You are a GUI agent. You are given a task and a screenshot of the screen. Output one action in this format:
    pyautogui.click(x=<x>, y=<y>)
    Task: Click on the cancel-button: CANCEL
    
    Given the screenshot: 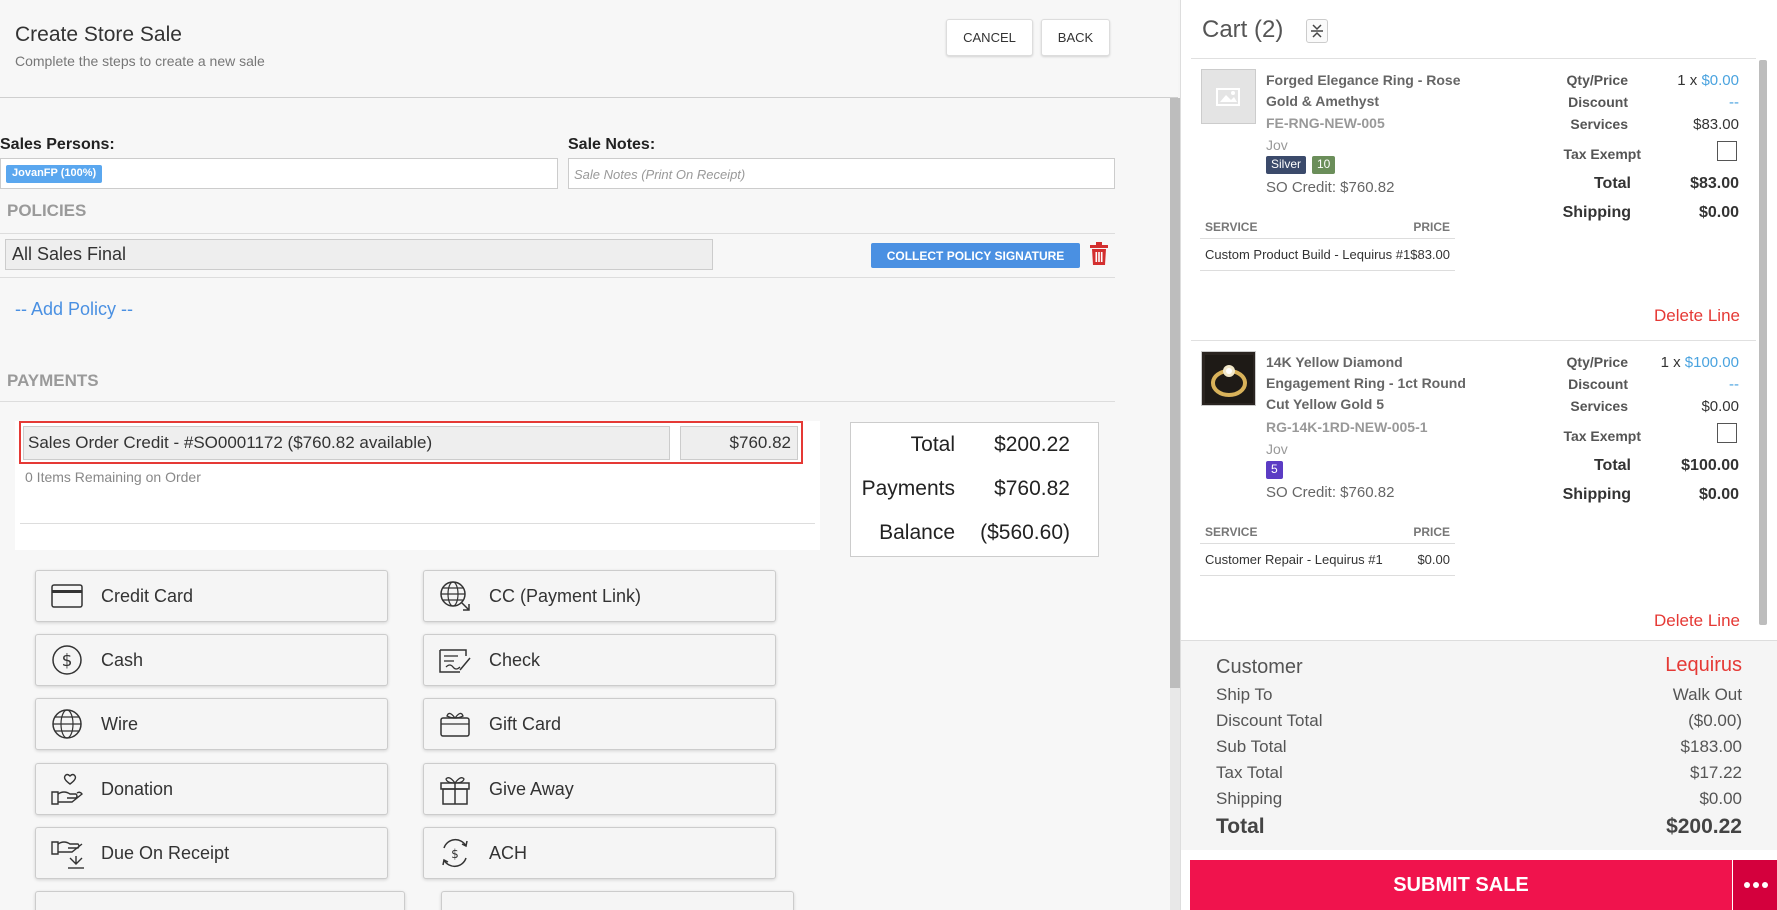 What is the action you would take?
    pyautogui.click(x=989, y=37)
    